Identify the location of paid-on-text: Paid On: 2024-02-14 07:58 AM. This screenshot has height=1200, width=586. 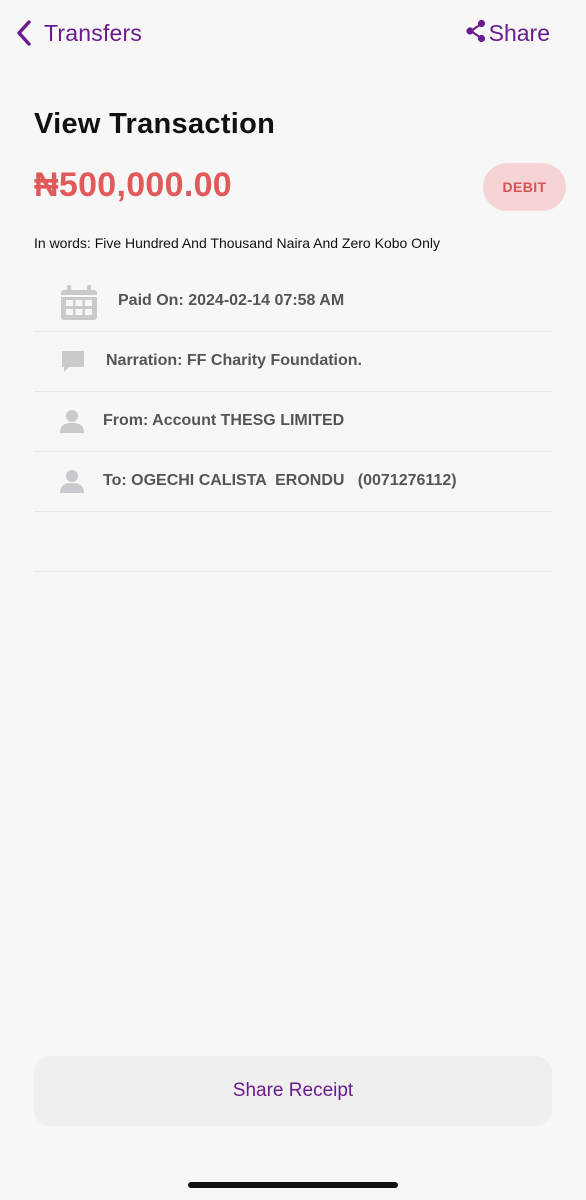
(231, 300).